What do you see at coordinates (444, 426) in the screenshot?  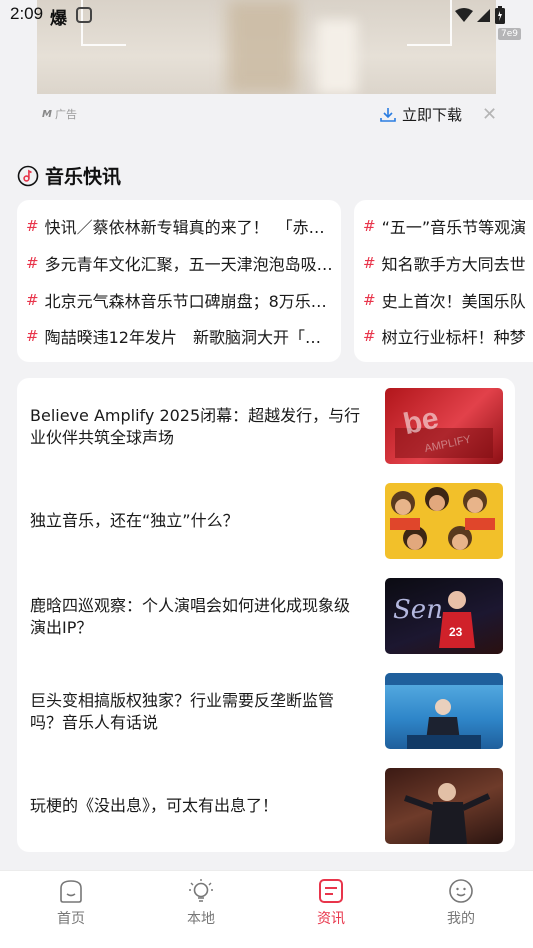 I see `news-thumbnail: be AMPLIFY` at bounding box center [444, 426].